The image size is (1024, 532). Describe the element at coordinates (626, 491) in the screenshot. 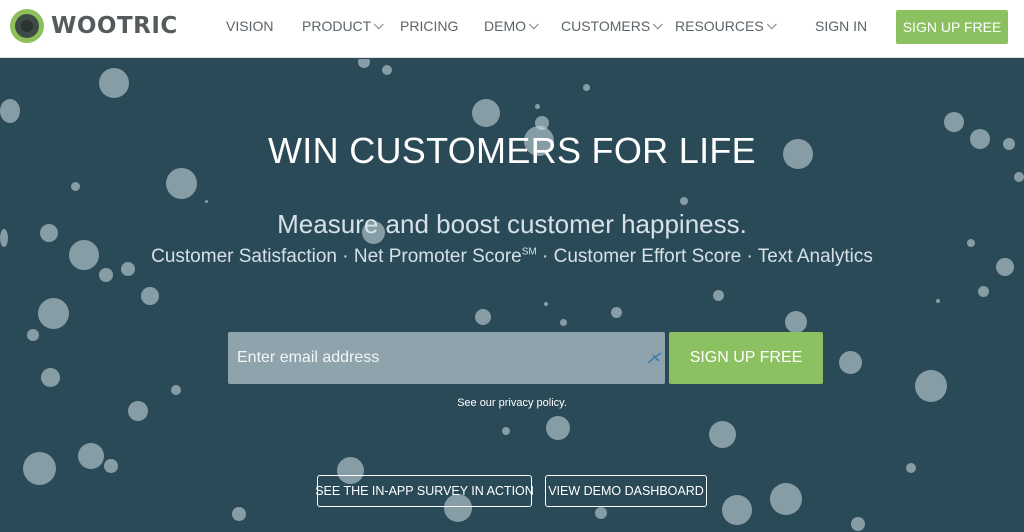

I see `demo-dashboard-button: VIEW DEMO DASHBOARD` at that location.